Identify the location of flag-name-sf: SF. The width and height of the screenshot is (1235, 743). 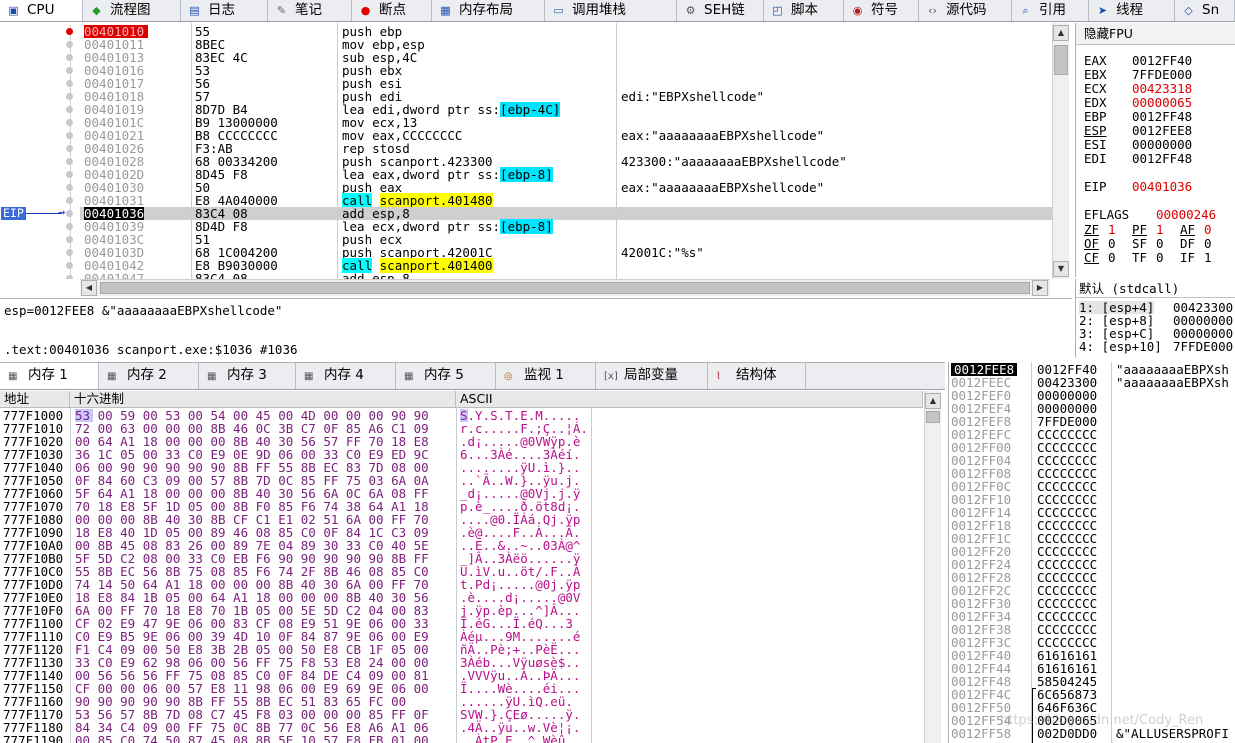
(1139, 244).